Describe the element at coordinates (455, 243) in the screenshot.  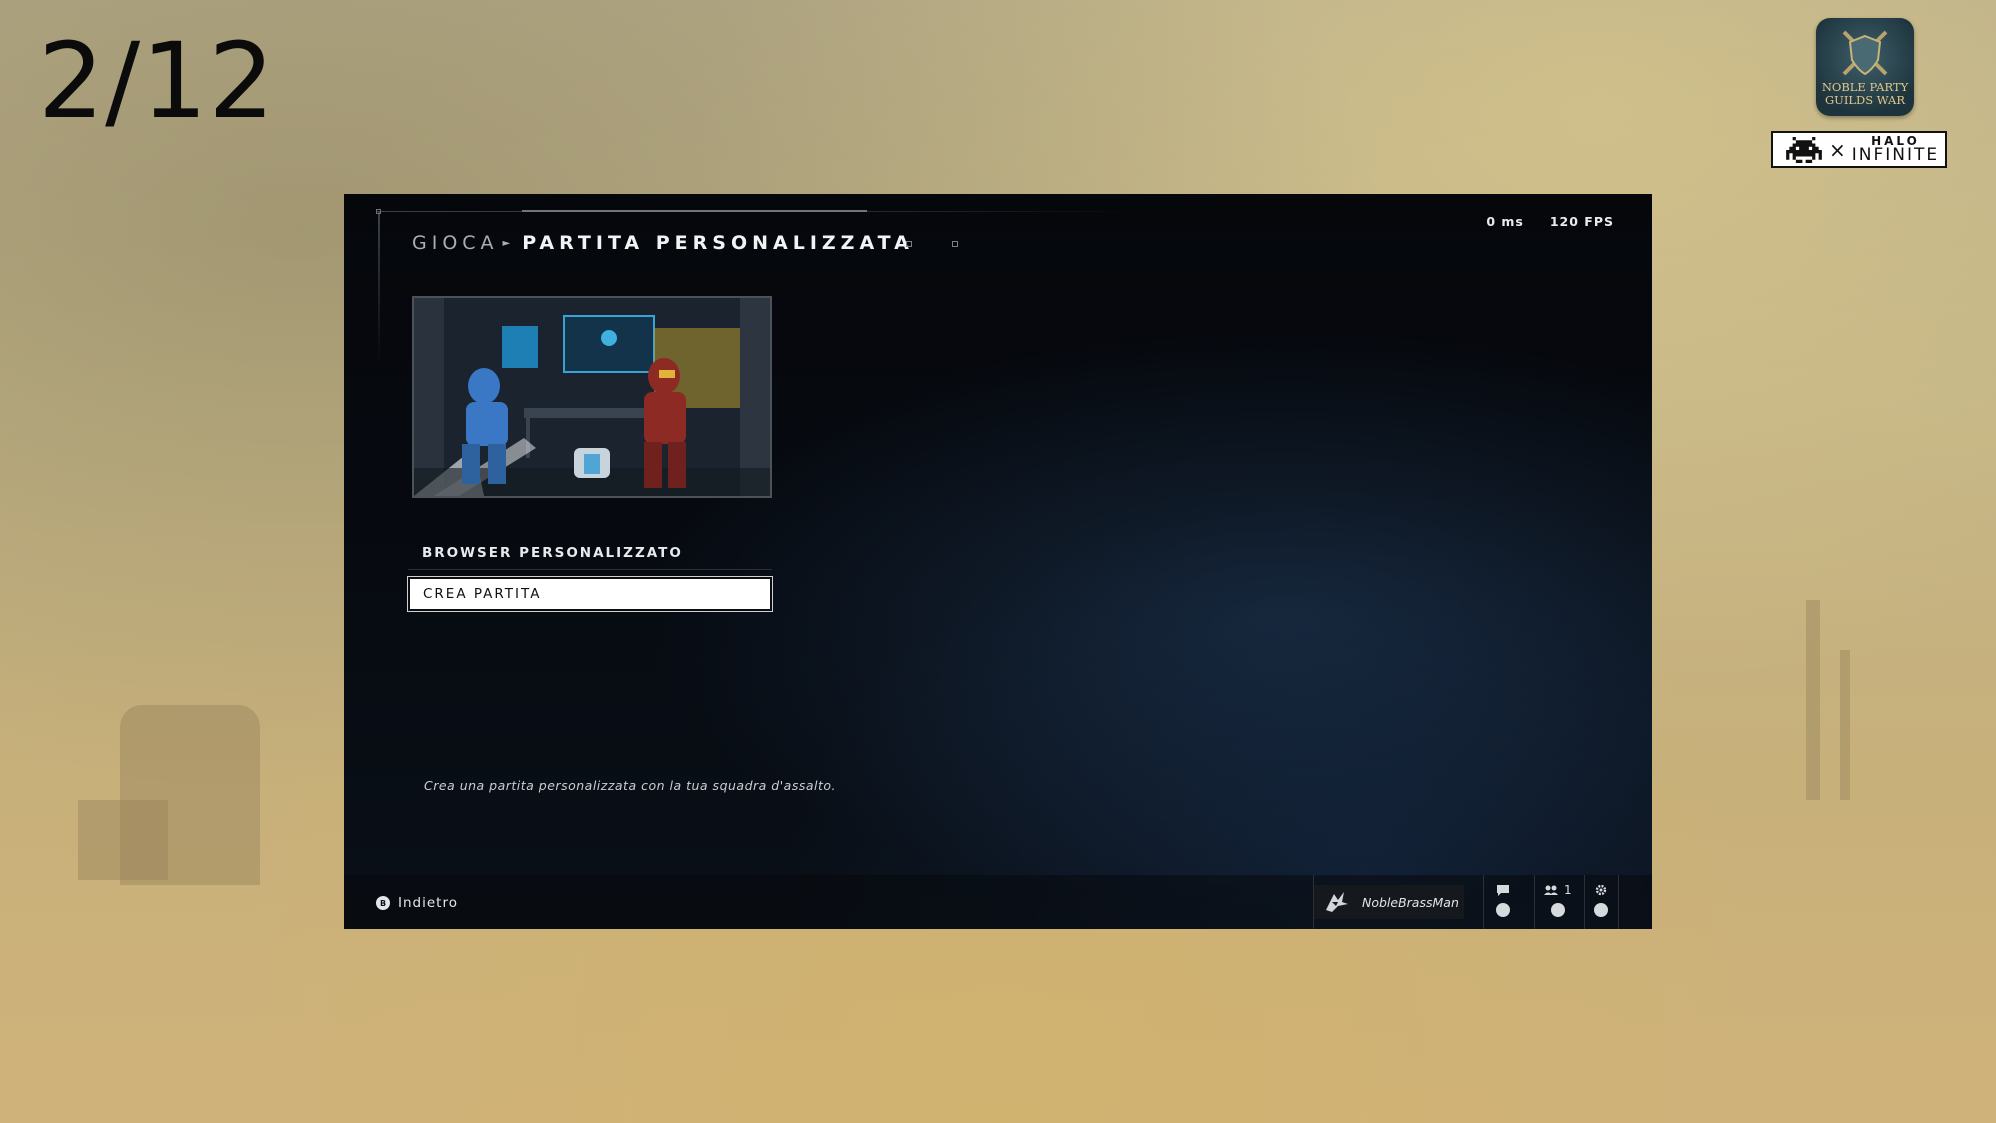
I see `breadcrumb-gioca: GIOCA` at that location.